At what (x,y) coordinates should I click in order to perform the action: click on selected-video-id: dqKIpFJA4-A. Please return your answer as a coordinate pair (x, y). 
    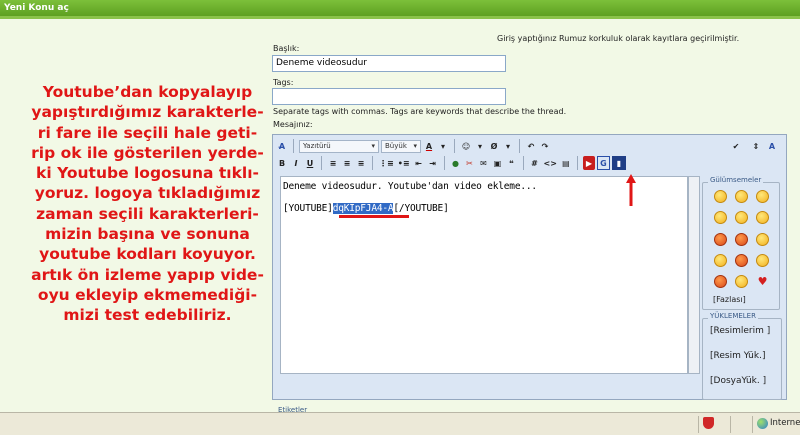
    Looking at the image, I should click on (363, 208).